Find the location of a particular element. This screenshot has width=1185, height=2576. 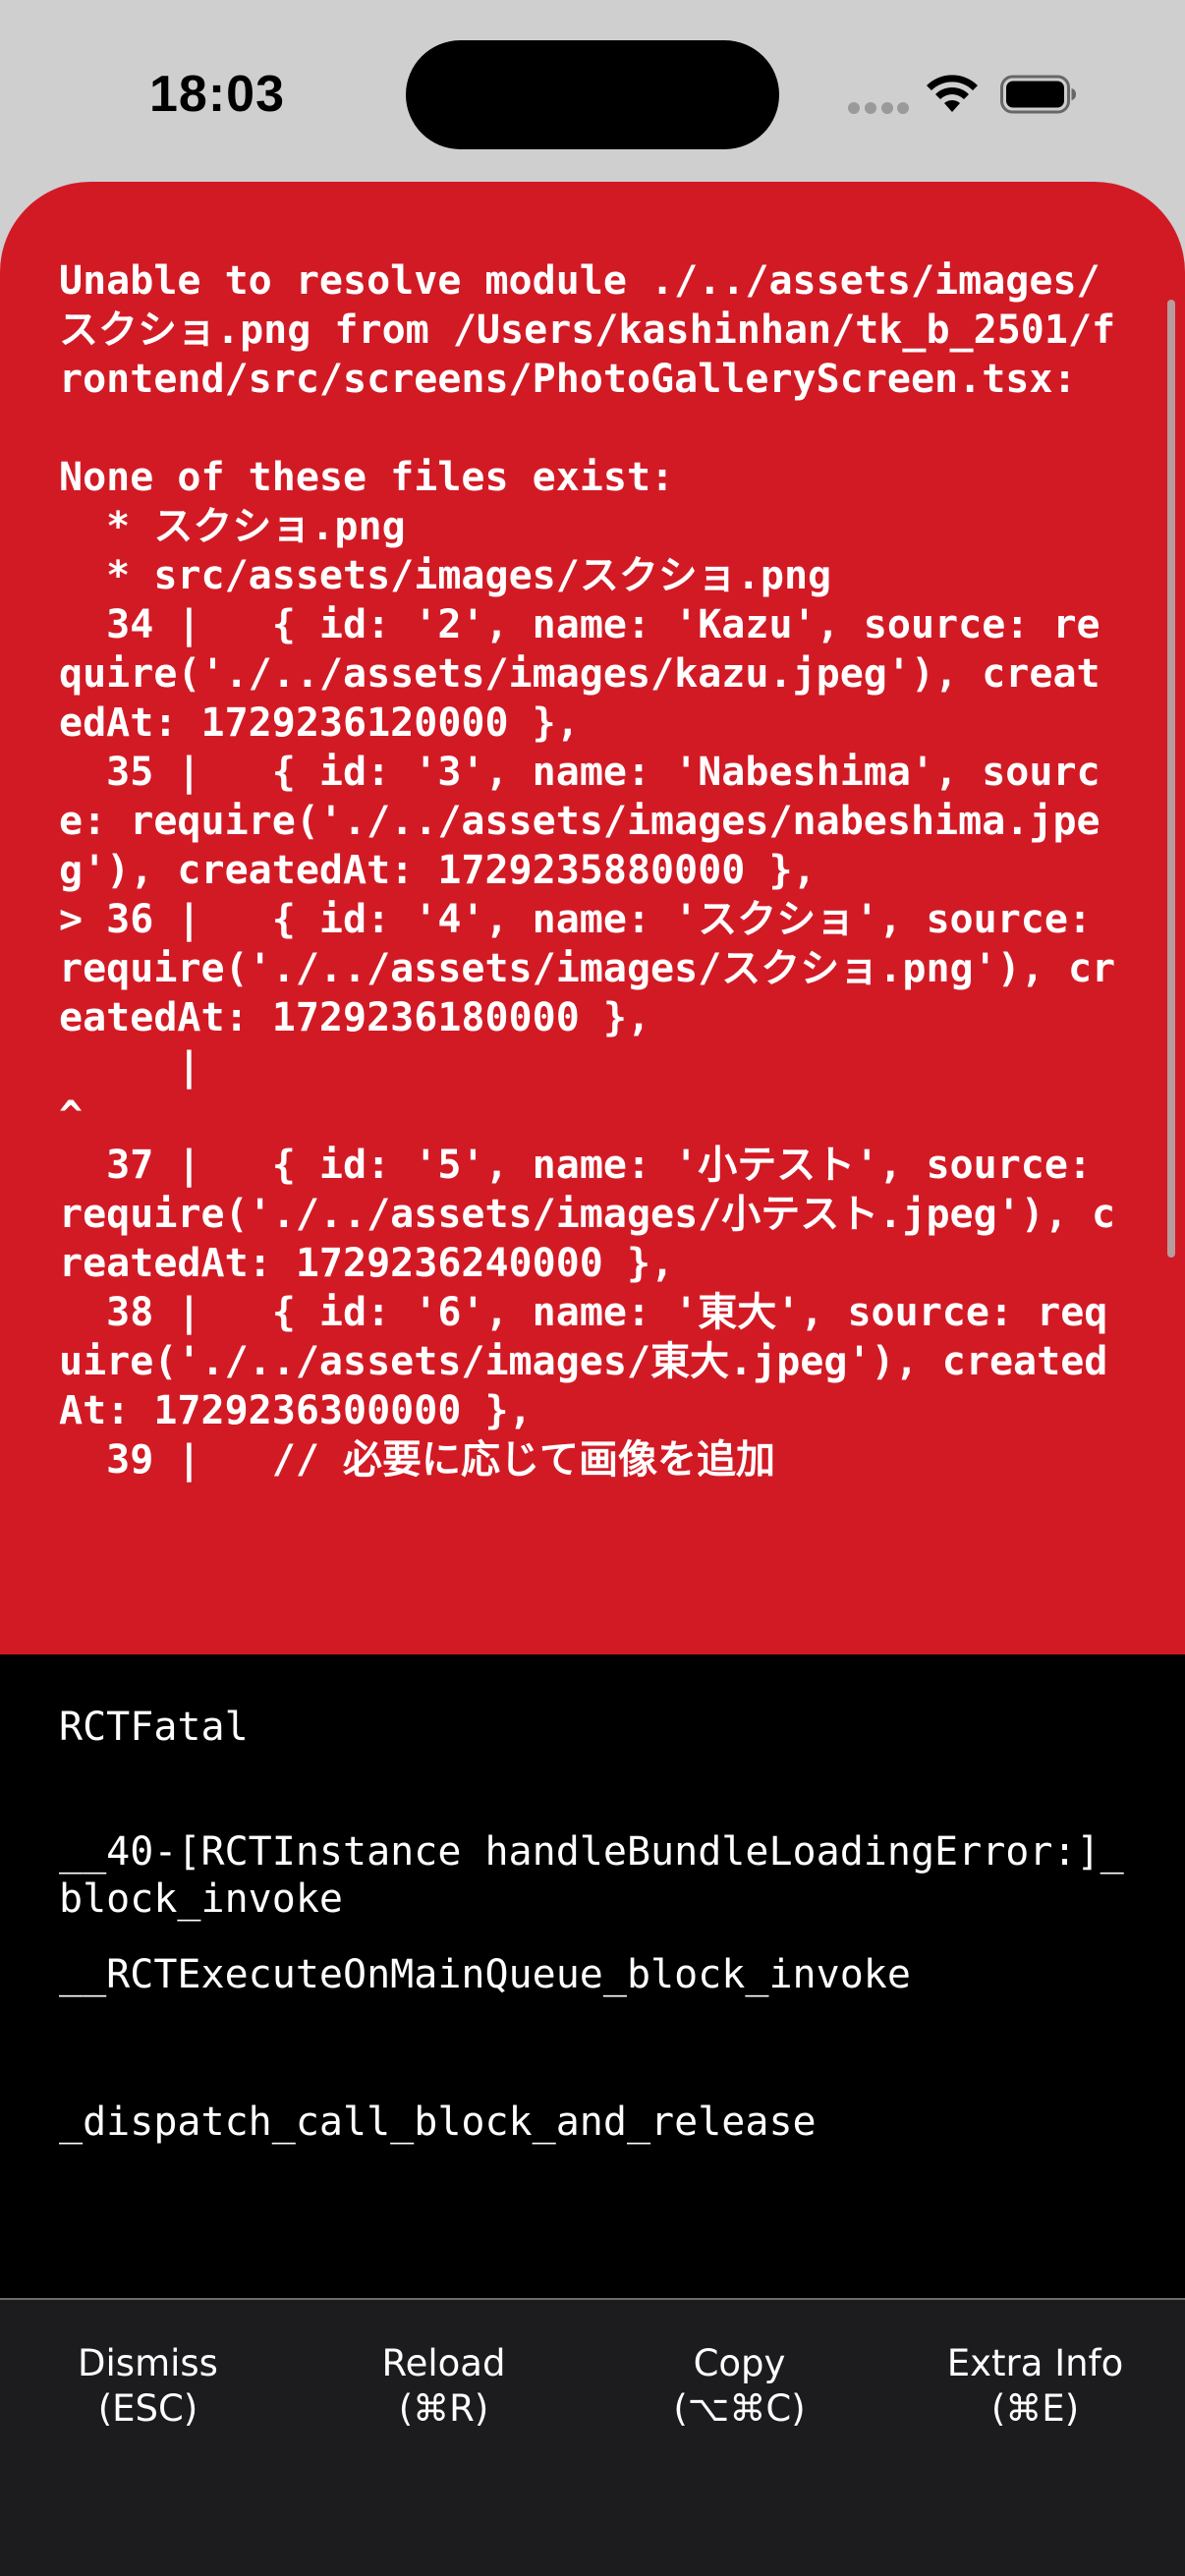

copy-button-label: Copy is located at coordinates (740, 2363).